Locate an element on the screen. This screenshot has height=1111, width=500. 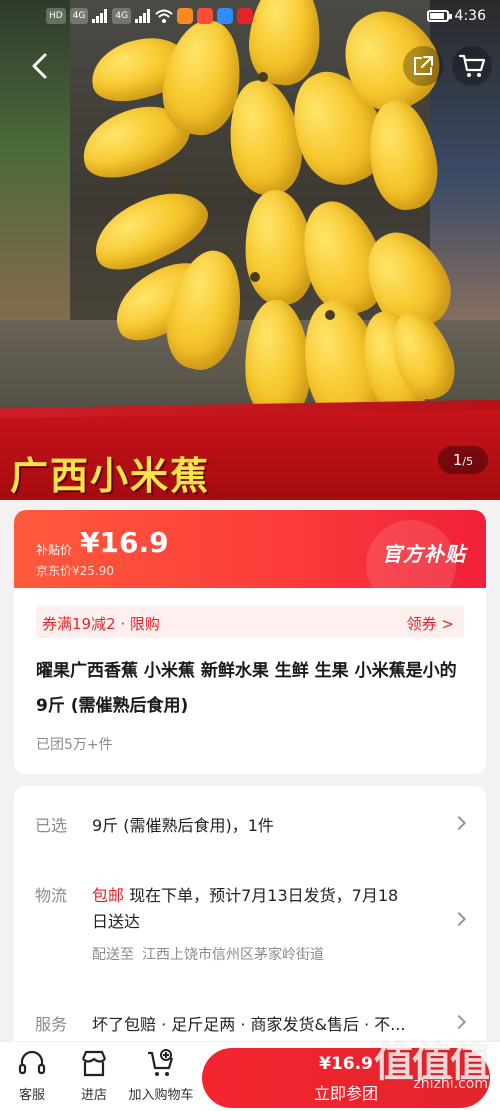
product-title: 曜果广西香蕉 小米蕉 新鲜水果 生鲜 生果 小米蕉是小的 9斤 (需催熟后食用) is located at coordinates (246, 688).